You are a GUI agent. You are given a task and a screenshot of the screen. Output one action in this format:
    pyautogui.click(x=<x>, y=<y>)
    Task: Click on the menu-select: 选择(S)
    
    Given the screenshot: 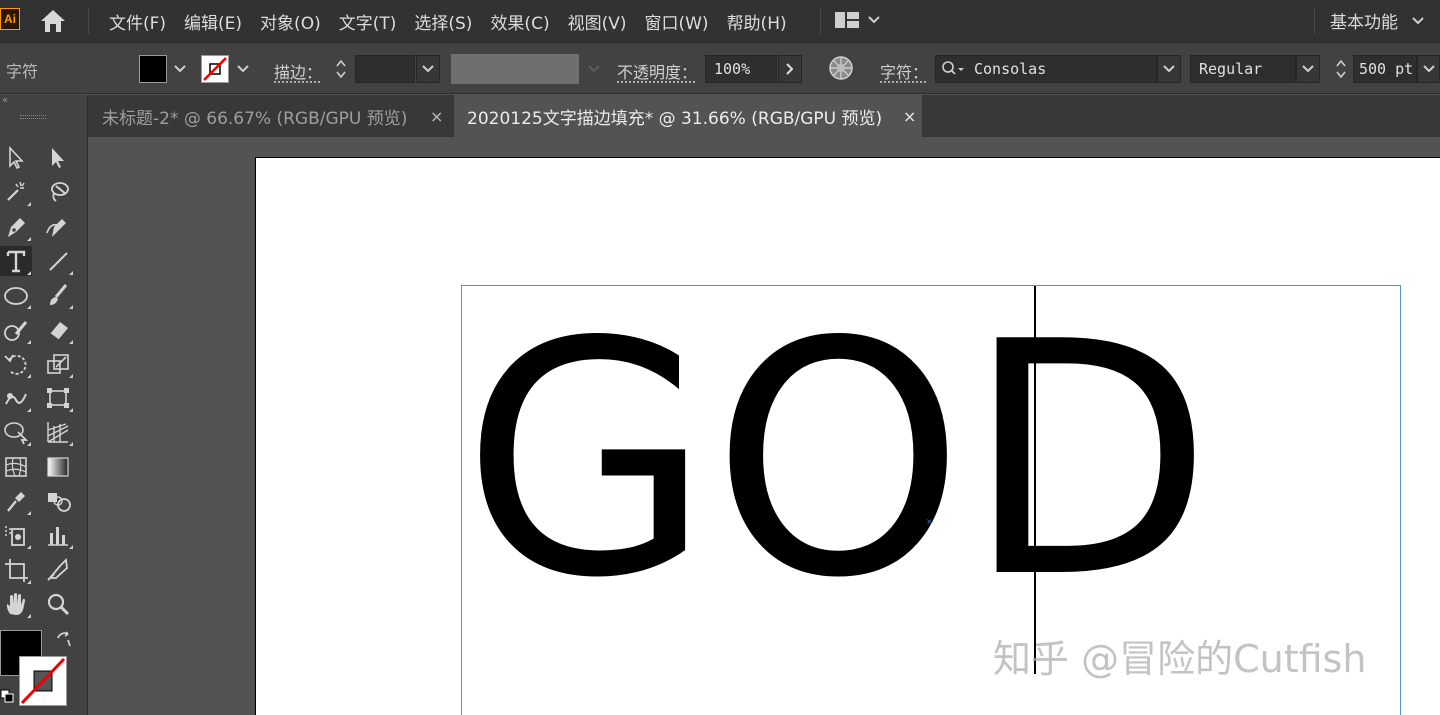 What is the action you would take?
    pyautogui.click(x=443, y=21)
    